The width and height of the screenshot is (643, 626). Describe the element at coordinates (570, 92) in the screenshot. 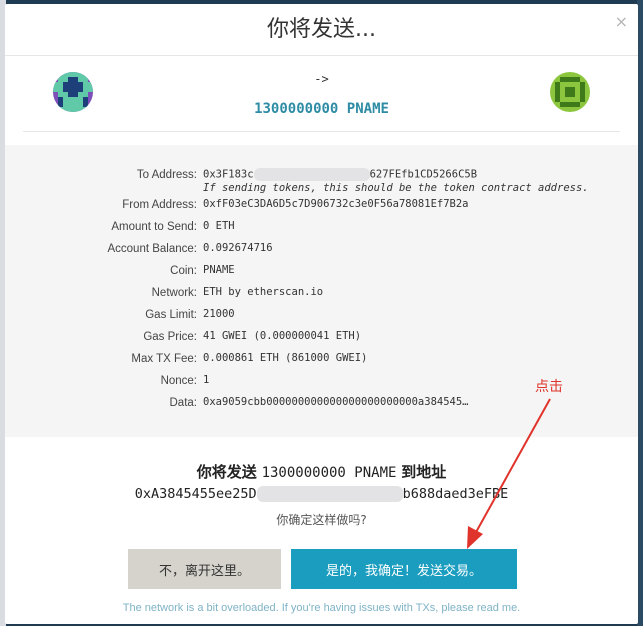

I see `to-identicon-icon` at that location.